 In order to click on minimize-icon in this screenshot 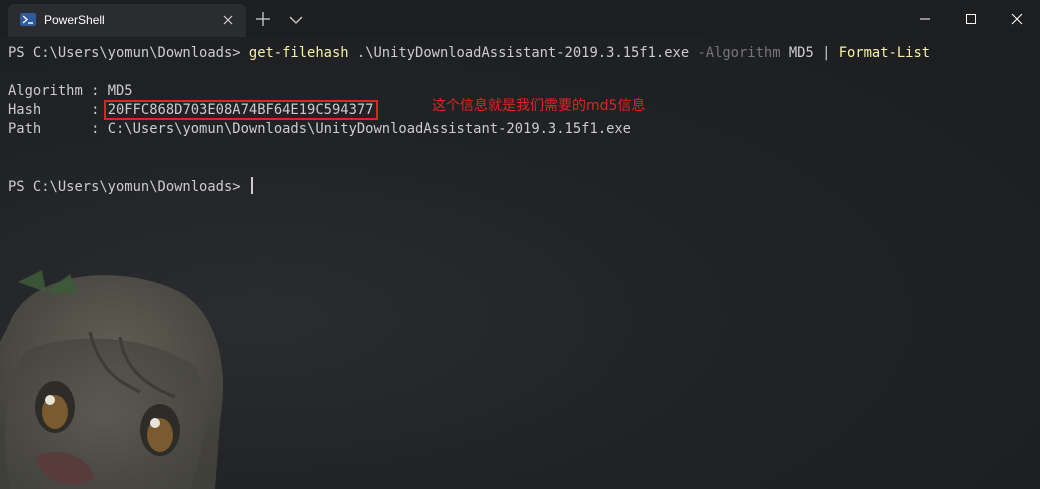, I will do `click(925, 18)`.